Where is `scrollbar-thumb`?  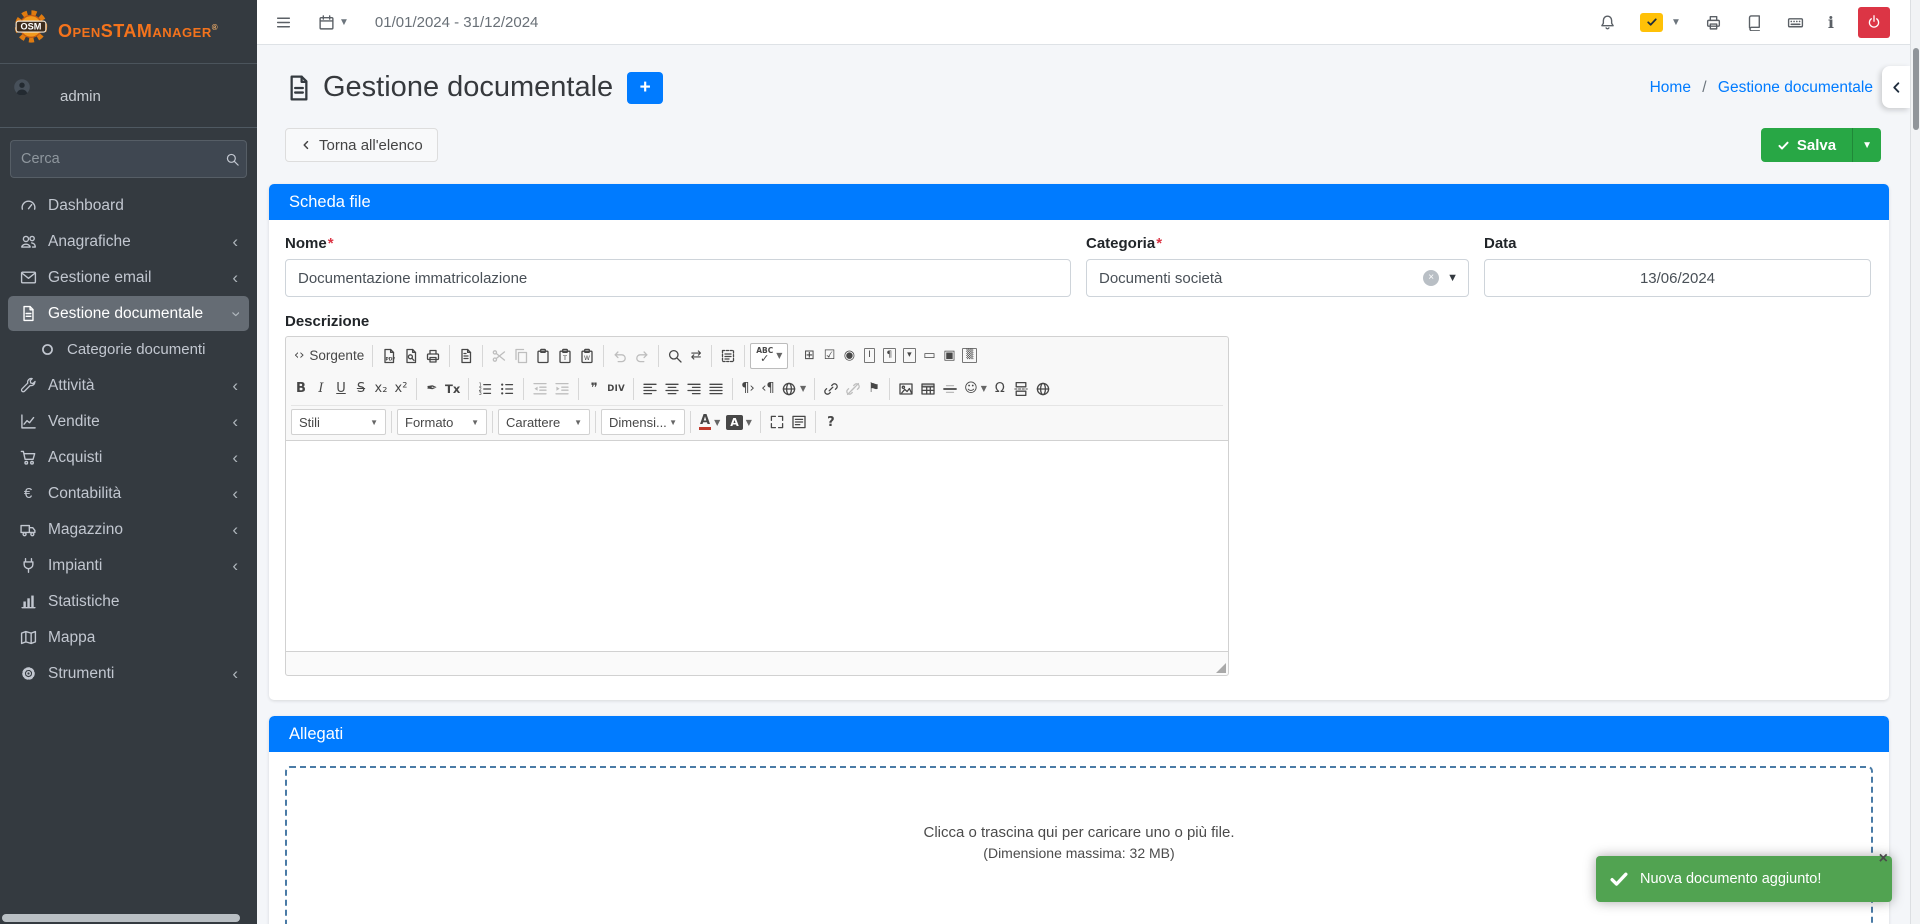
scrollbar-thumb is located at coordinates (1916, 89).